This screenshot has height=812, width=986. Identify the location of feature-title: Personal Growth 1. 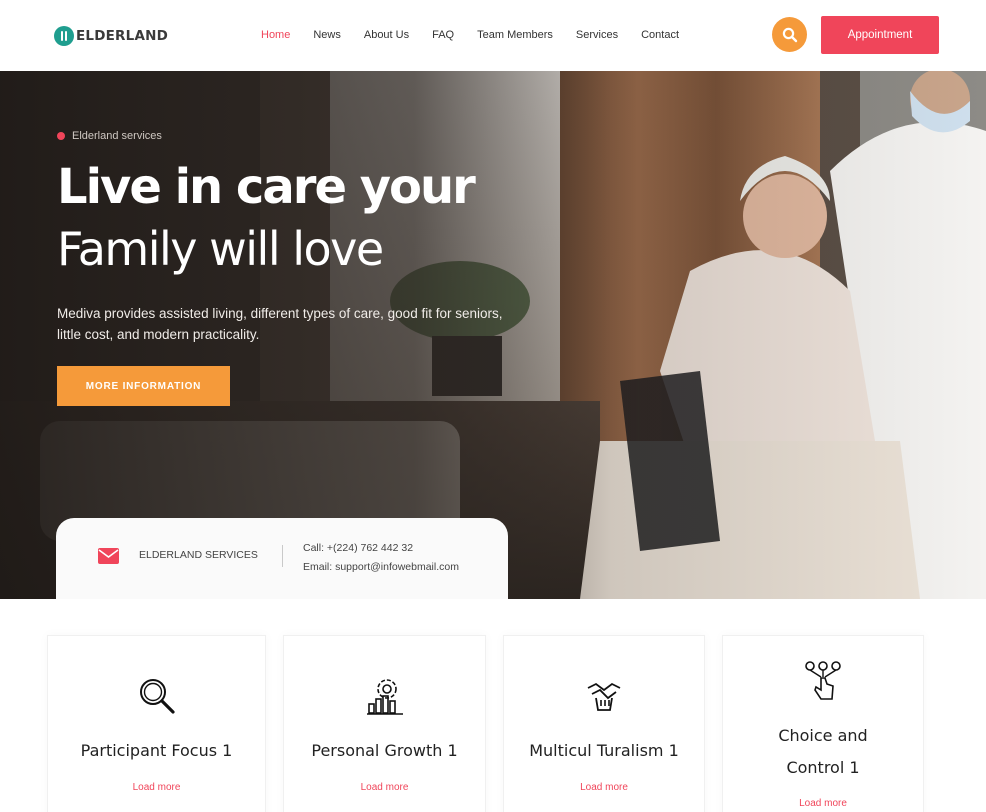
(384, 750).